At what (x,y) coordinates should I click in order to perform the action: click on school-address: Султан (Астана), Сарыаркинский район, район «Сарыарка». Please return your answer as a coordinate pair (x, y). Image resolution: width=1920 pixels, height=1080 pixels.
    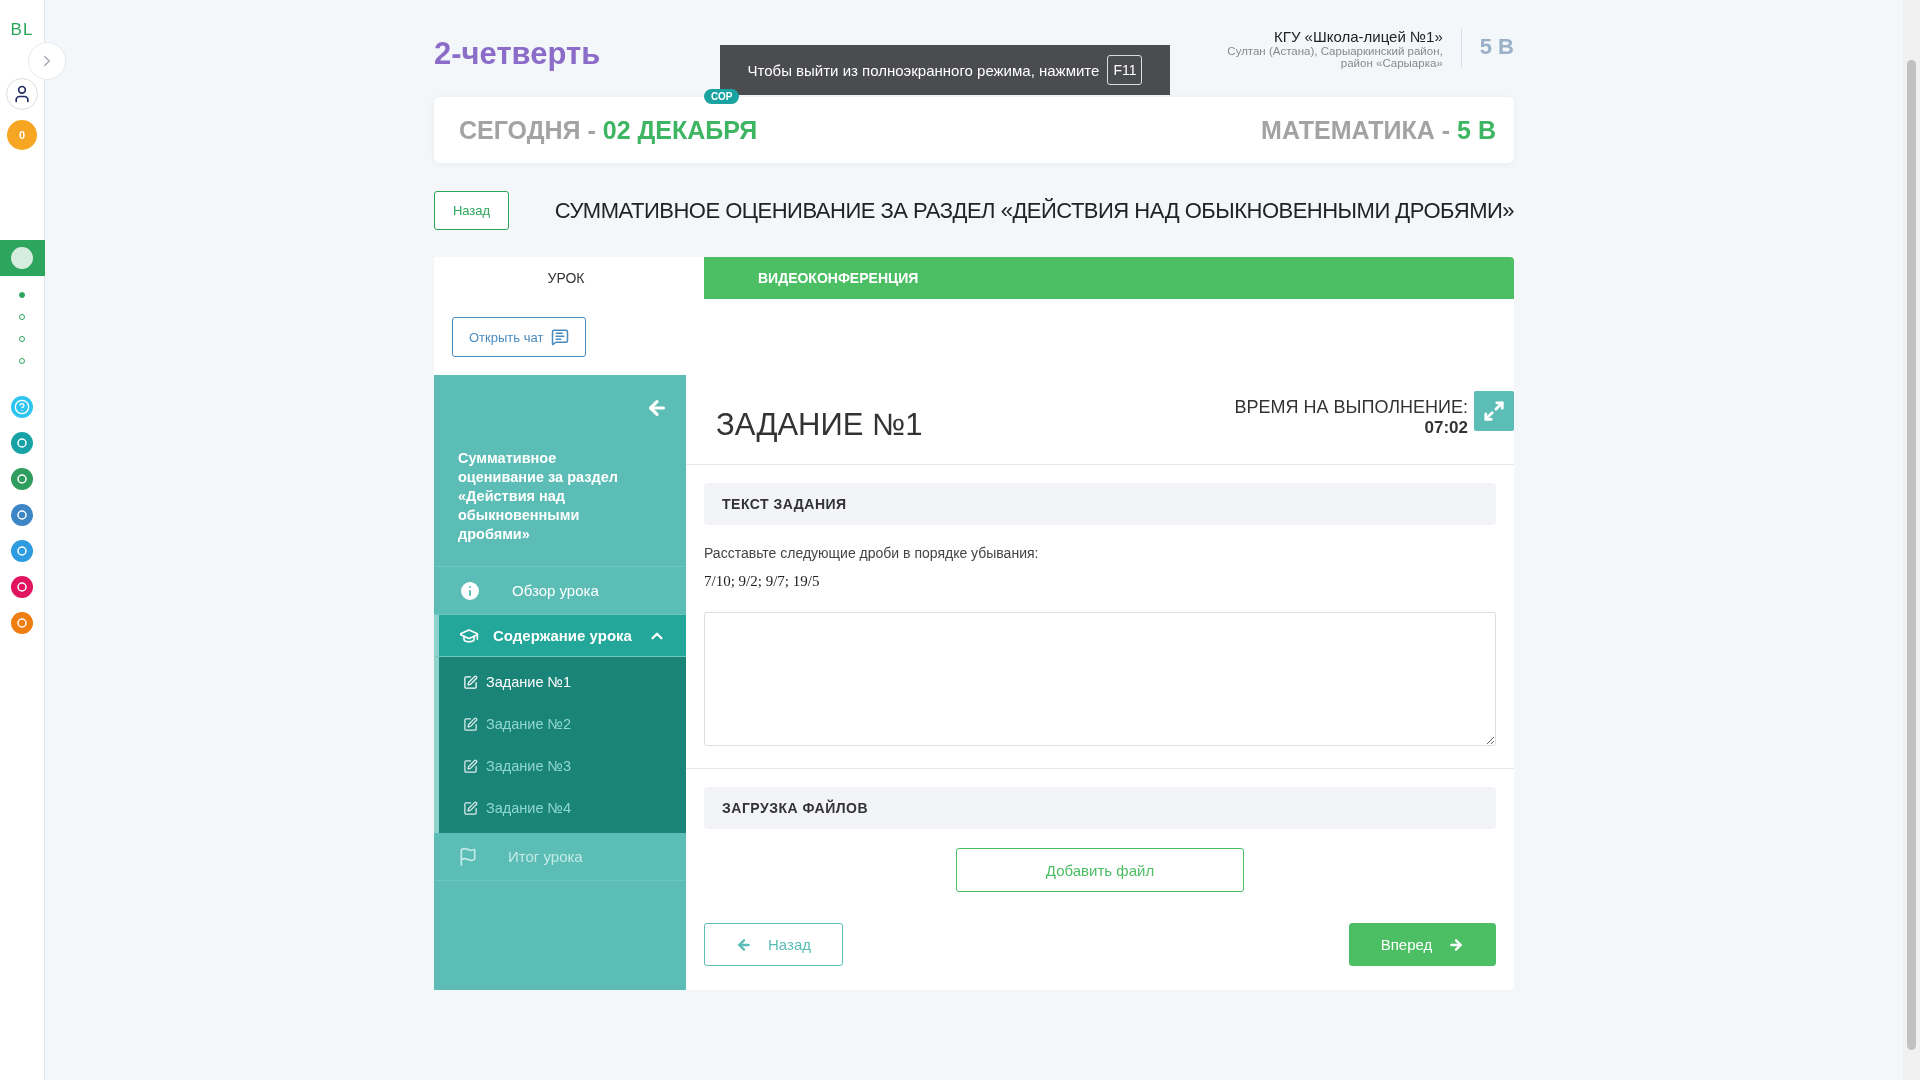
    Looking at the image, I should click on (1334, 57).